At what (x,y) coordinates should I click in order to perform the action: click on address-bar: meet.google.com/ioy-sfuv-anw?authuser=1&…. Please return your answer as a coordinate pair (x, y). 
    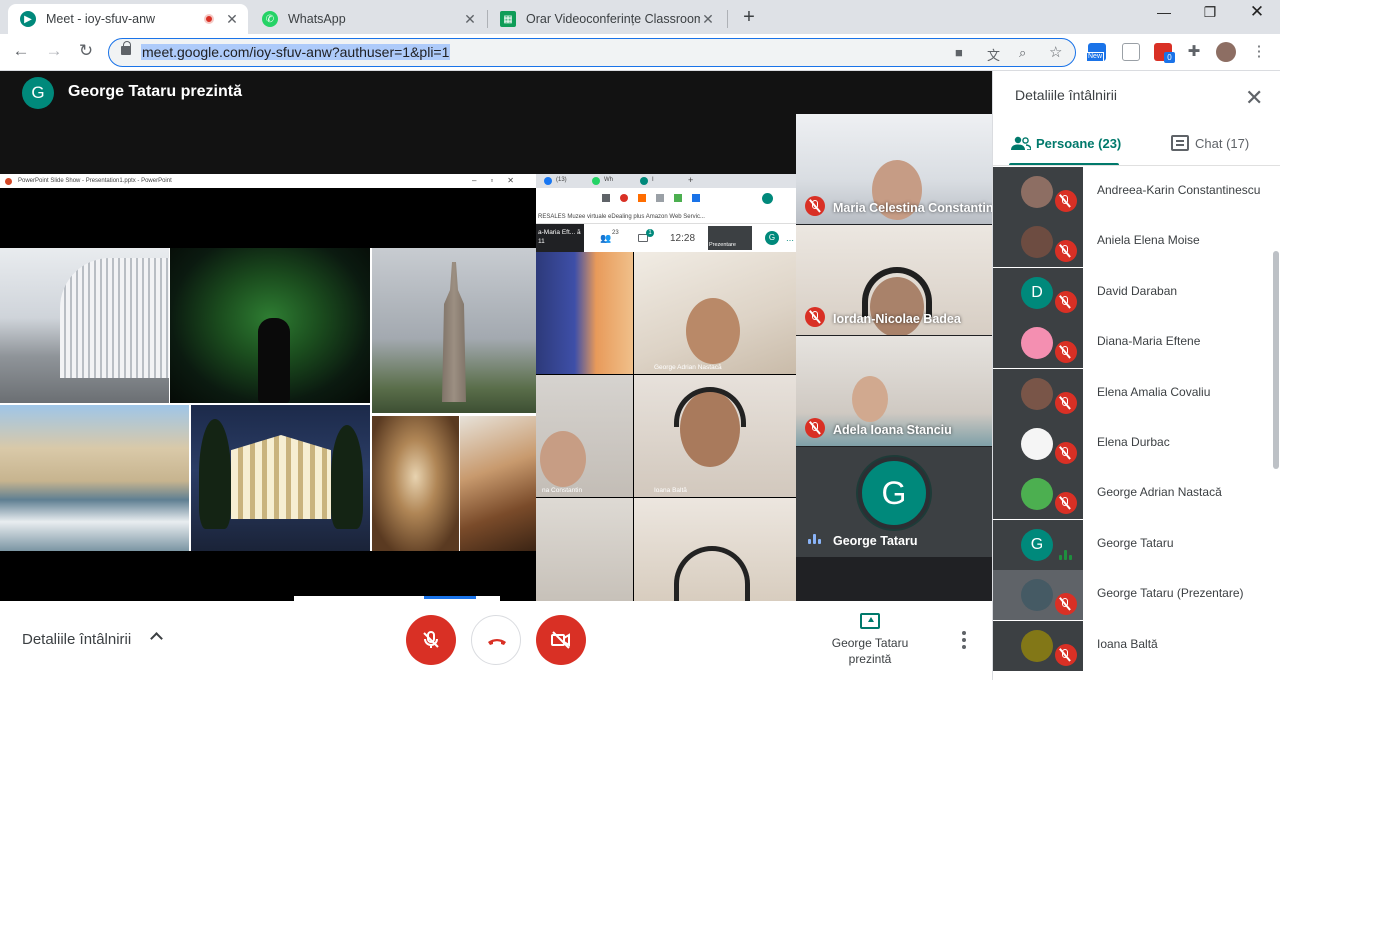
    Looking at the image, I should click on (592, 52).